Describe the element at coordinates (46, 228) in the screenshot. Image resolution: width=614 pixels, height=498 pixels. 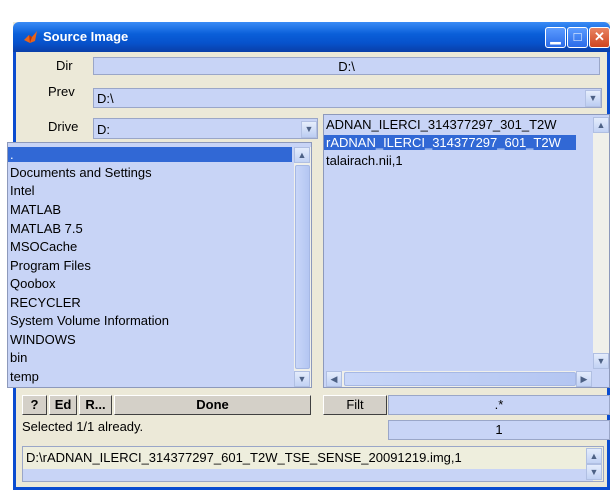
I see `list-item: MATLAB 7.5` at that location.